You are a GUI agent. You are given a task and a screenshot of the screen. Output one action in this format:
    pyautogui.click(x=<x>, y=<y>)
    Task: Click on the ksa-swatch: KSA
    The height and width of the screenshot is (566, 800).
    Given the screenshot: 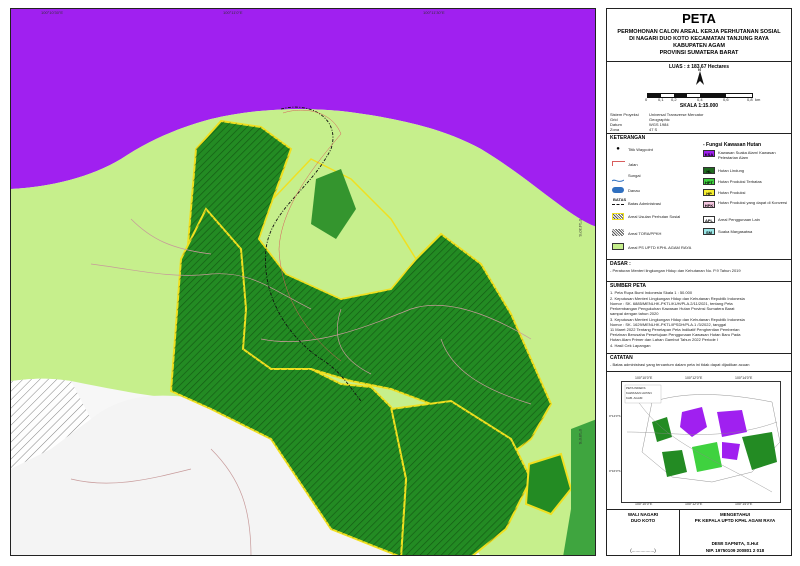 What is the action you would take?
    pyautogui.click(x=709, y=153)
    